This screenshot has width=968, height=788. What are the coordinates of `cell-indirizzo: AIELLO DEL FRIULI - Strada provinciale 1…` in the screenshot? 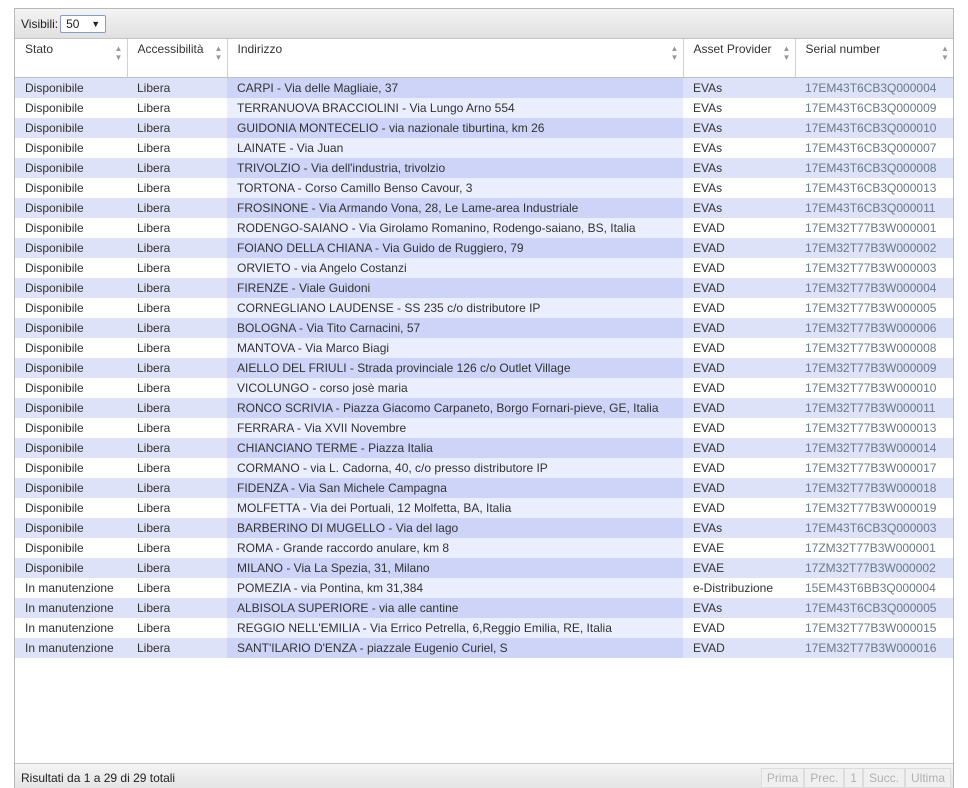 It's located at (455, 367).